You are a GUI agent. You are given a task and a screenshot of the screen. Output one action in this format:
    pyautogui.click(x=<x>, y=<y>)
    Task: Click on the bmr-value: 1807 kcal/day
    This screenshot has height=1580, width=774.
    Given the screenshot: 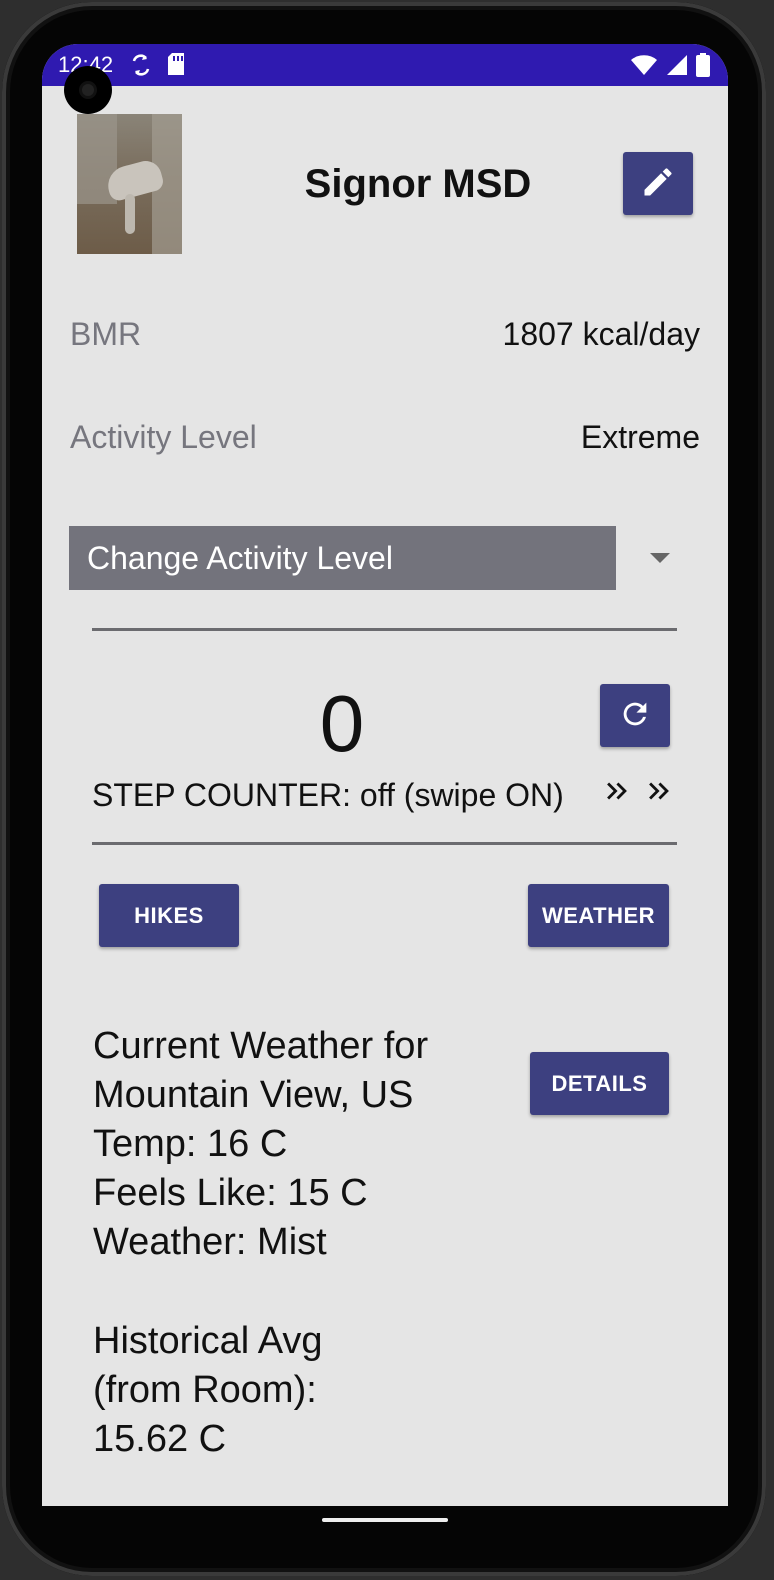 What is the action you would take?
    pyautogui.click(x=601, y=334)
    